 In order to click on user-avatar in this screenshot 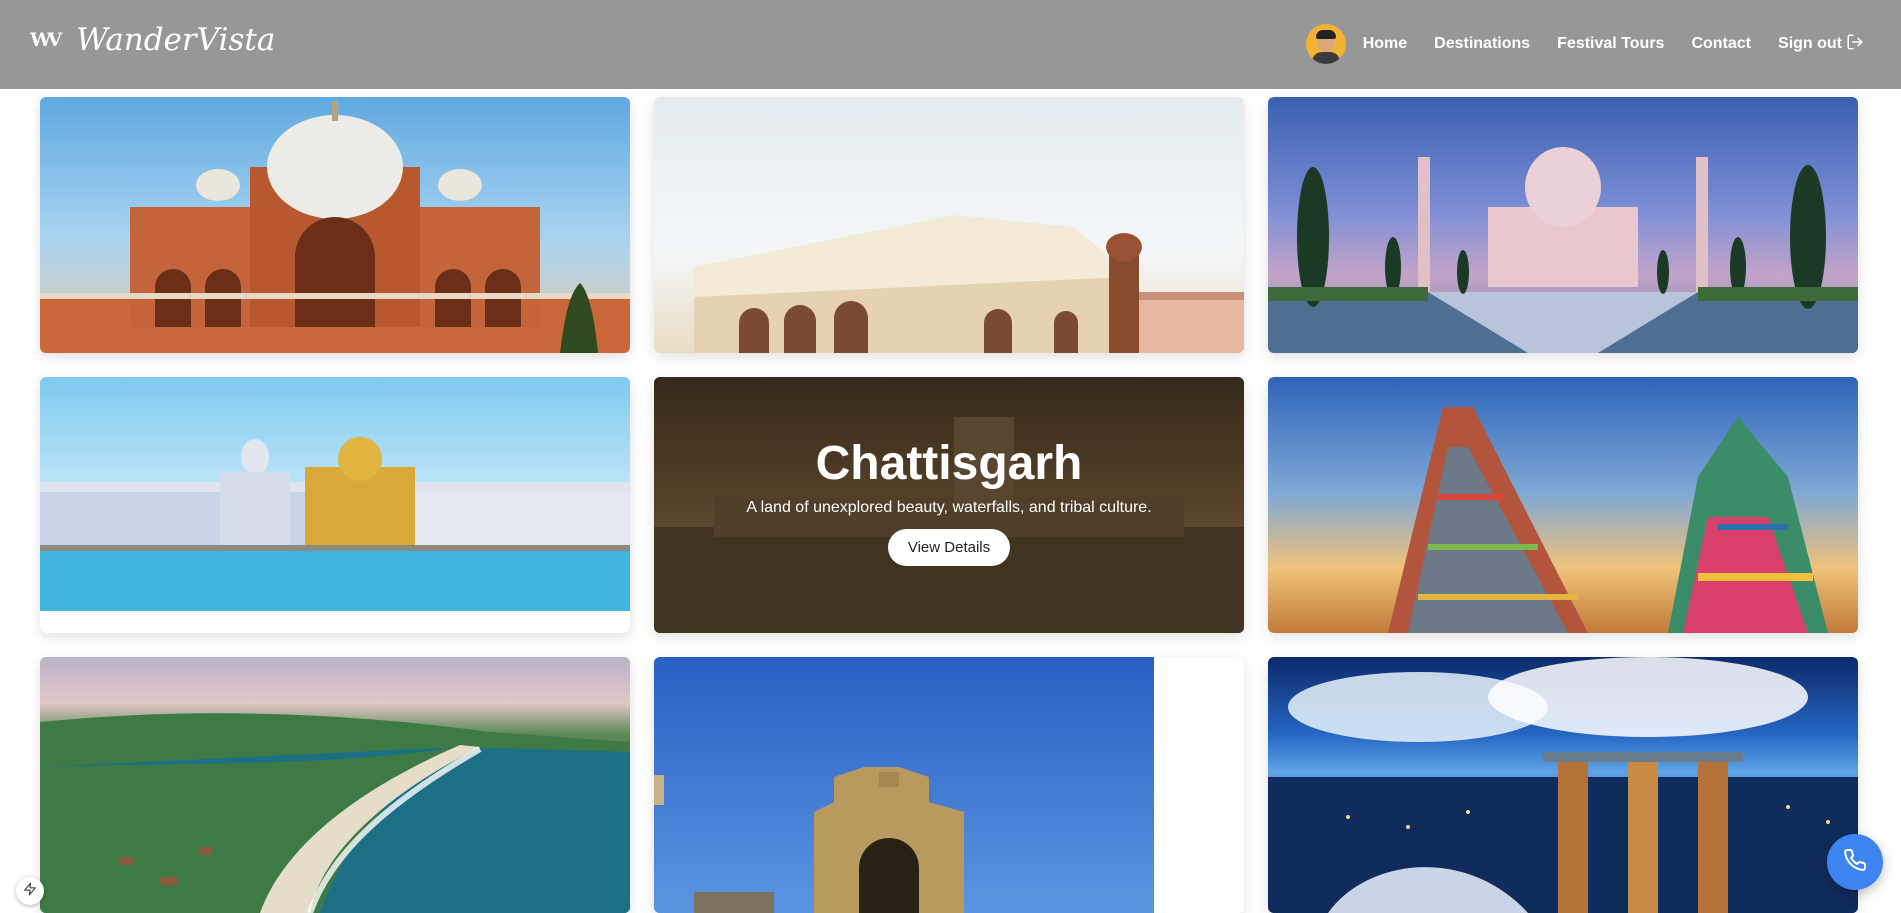, I will do `click(1325, 44)`.